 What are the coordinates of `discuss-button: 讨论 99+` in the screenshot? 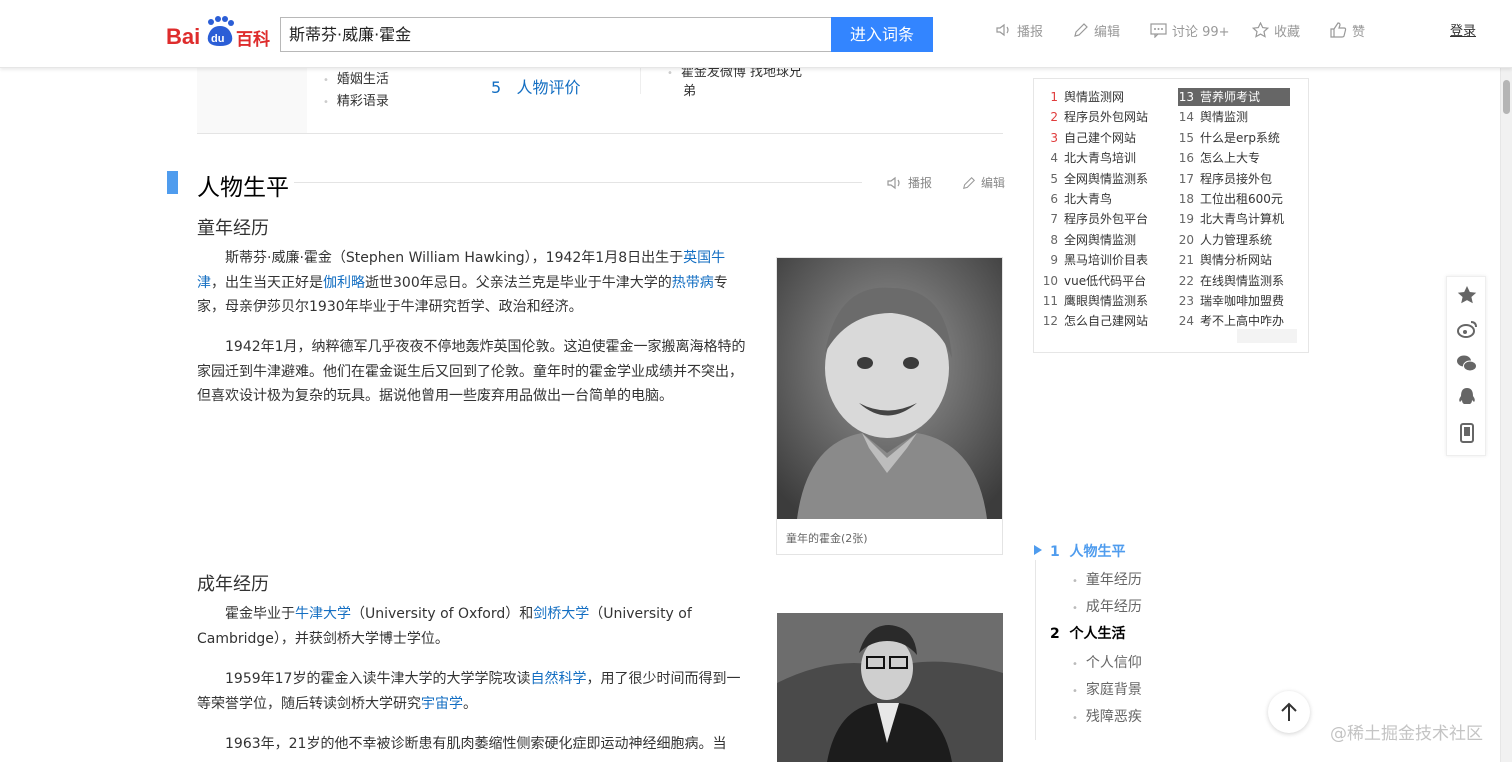 It's located at (1190, 30).